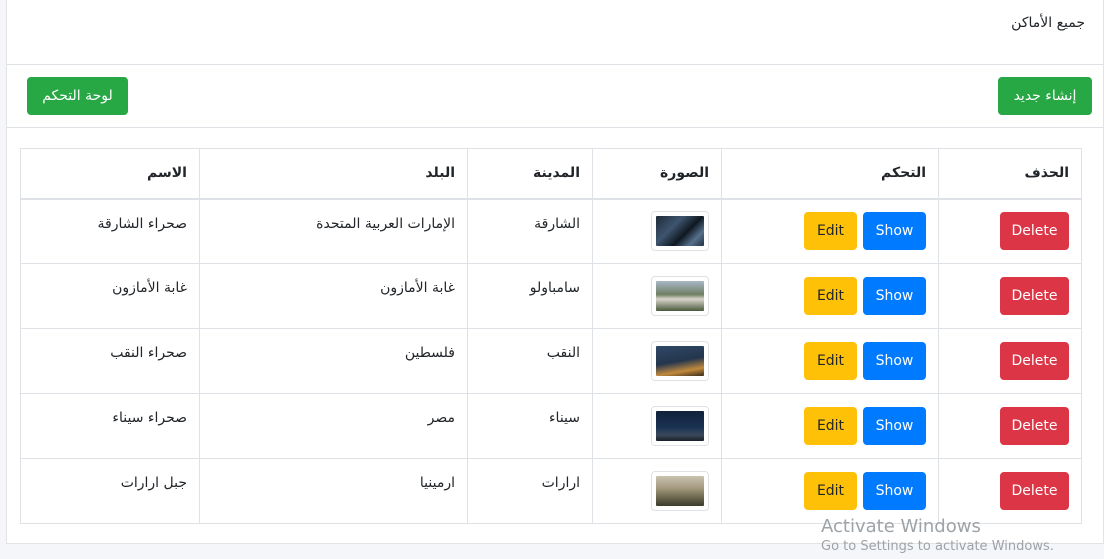  I want to click on name-cell: غابة الأمازون, so click(110, 296).